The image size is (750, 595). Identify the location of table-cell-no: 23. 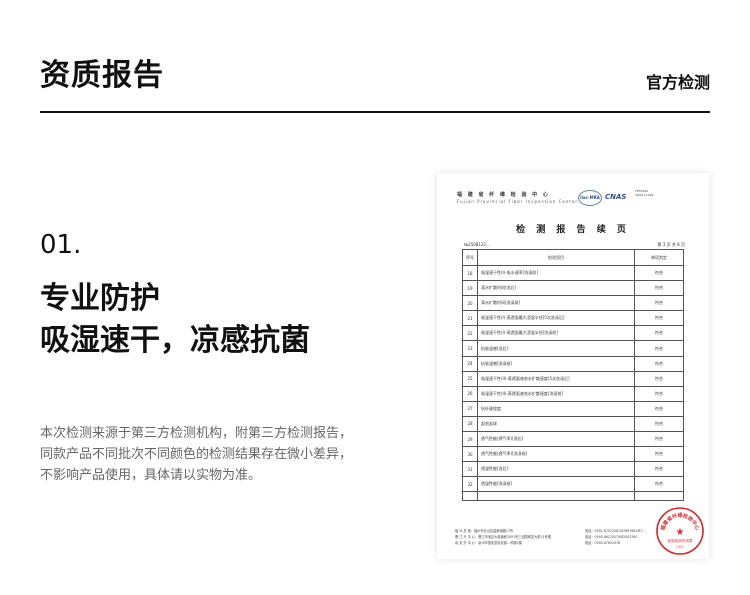
(470, 348).